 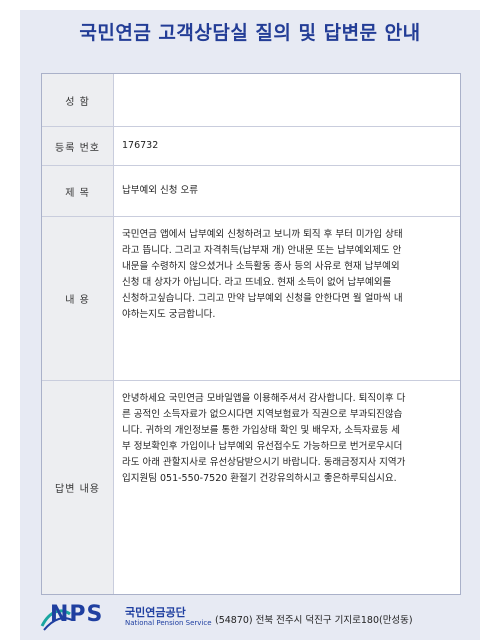 What do you see at coordinates (261, 266) in the screenshot?
I see `content-line: 내문을 수령하지 않으셨거나 소득활동 종사 등의 사유로 현재 납부예외` at bounding box center [261, 266].